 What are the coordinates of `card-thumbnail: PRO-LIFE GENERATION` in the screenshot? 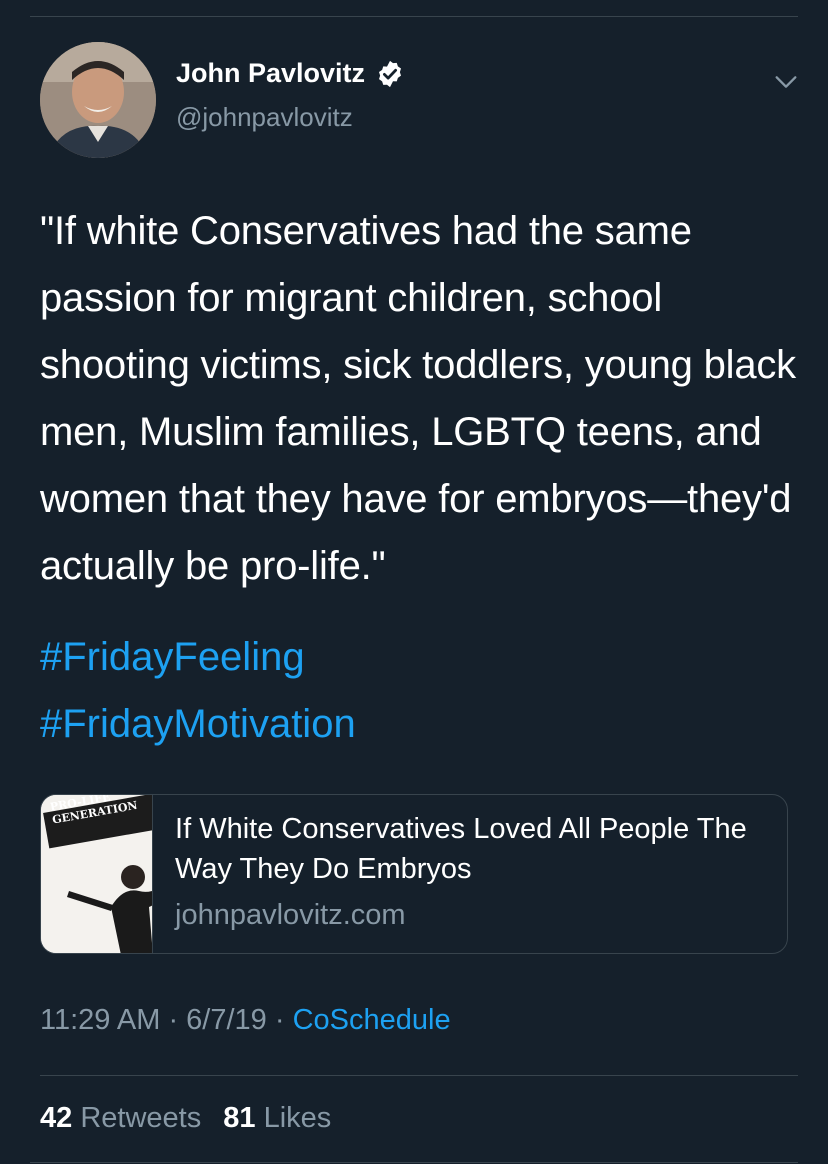 It's located at (97, 874).